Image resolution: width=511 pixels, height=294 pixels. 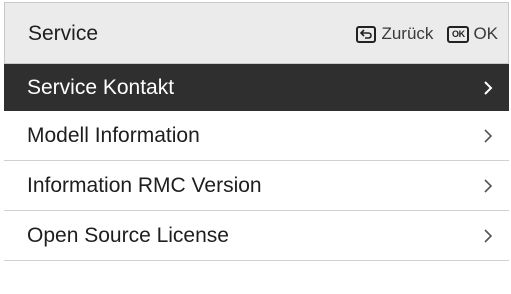 What do you see at coordinates (101, 87) in the screenshot?
I see `menu-item-label: Service Kontakt` at bounding box center [101, 87].